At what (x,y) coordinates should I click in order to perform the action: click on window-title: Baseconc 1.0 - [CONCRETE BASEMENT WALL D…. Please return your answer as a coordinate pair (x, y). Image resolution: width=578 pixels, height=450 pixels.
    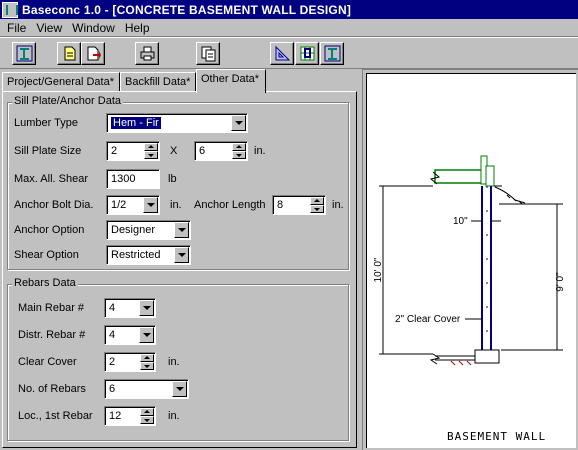
    Looking at the image, I should click on (187, 9).